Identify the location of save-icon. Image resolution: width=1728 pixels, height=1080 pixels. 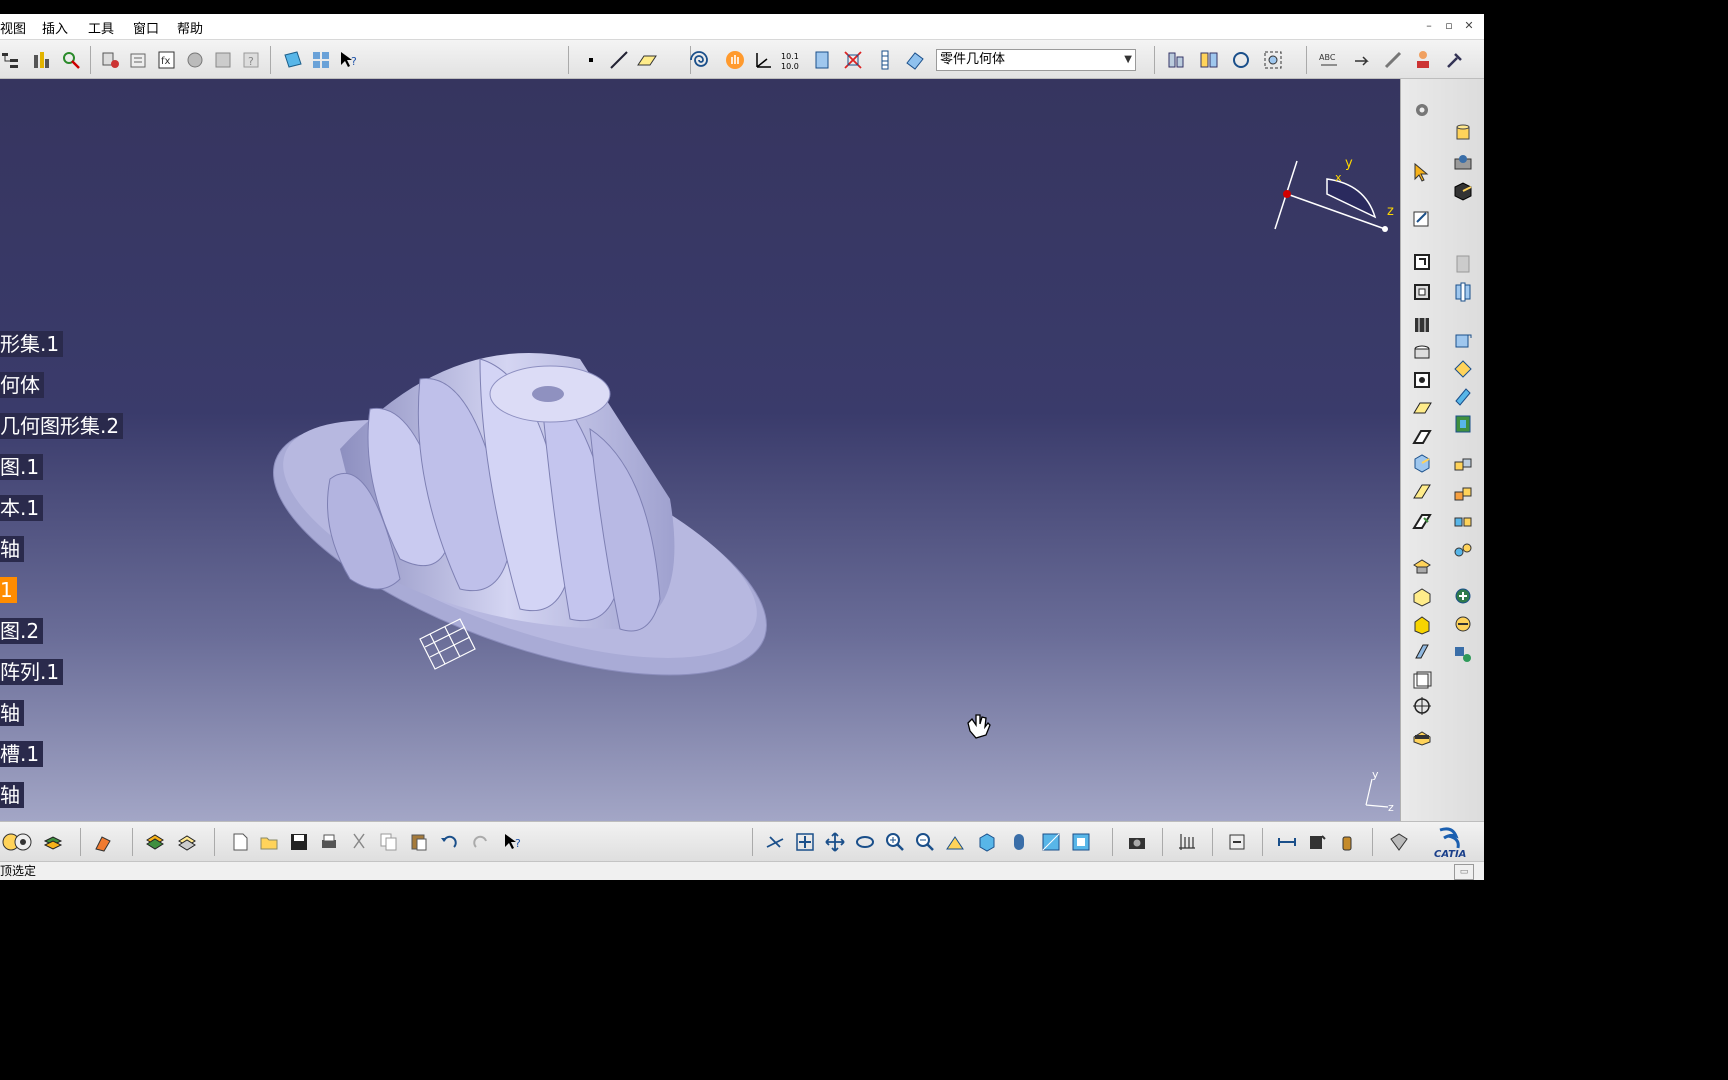
(299, 842).